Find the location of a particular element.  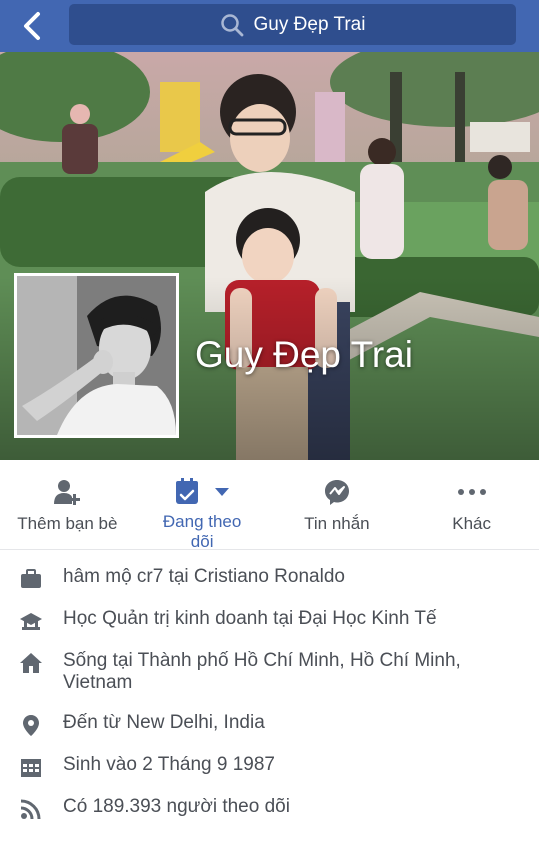

add-friend-icon is located at coordinates (67, 492).